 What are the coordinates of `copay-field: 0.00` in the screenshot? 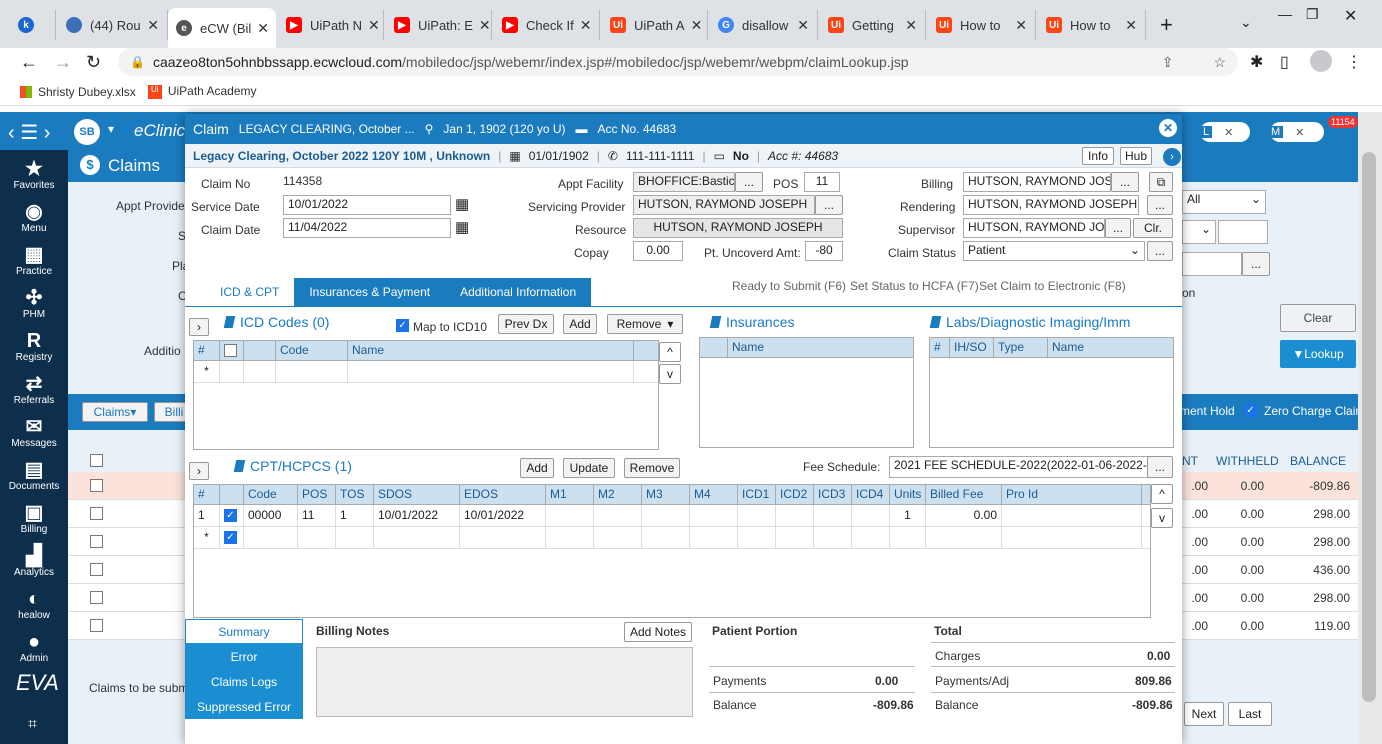 It's located at (658, 251).